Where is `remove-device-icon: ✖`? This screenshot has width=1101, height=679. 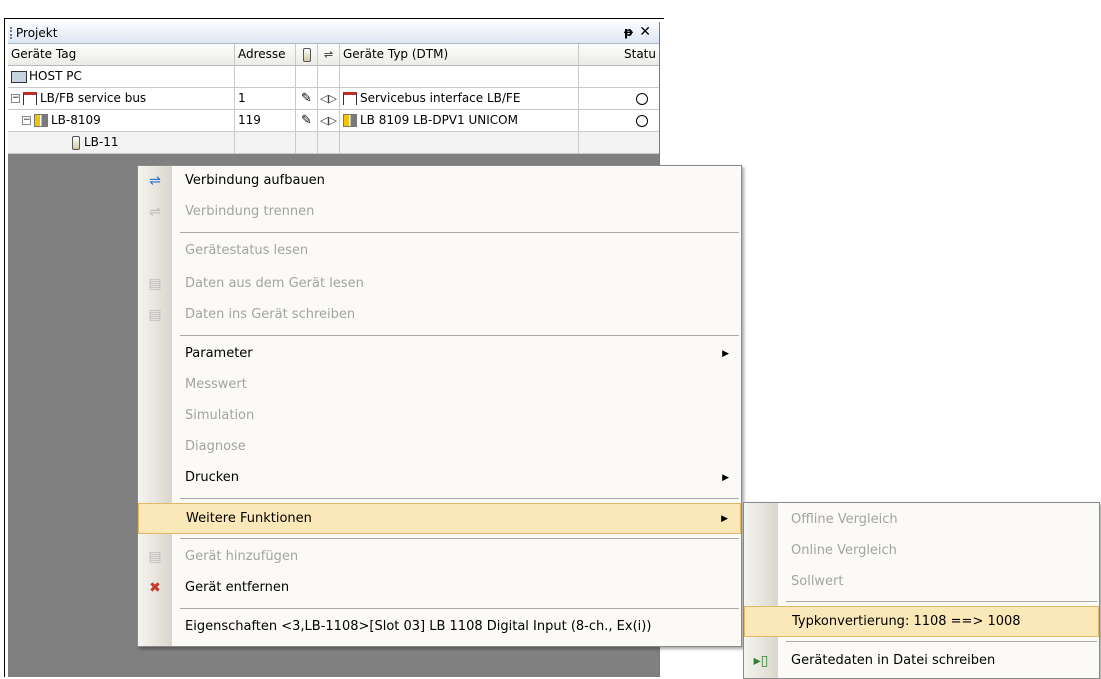 remove-device-icon: ✖ is located at coordinates (155, 588).